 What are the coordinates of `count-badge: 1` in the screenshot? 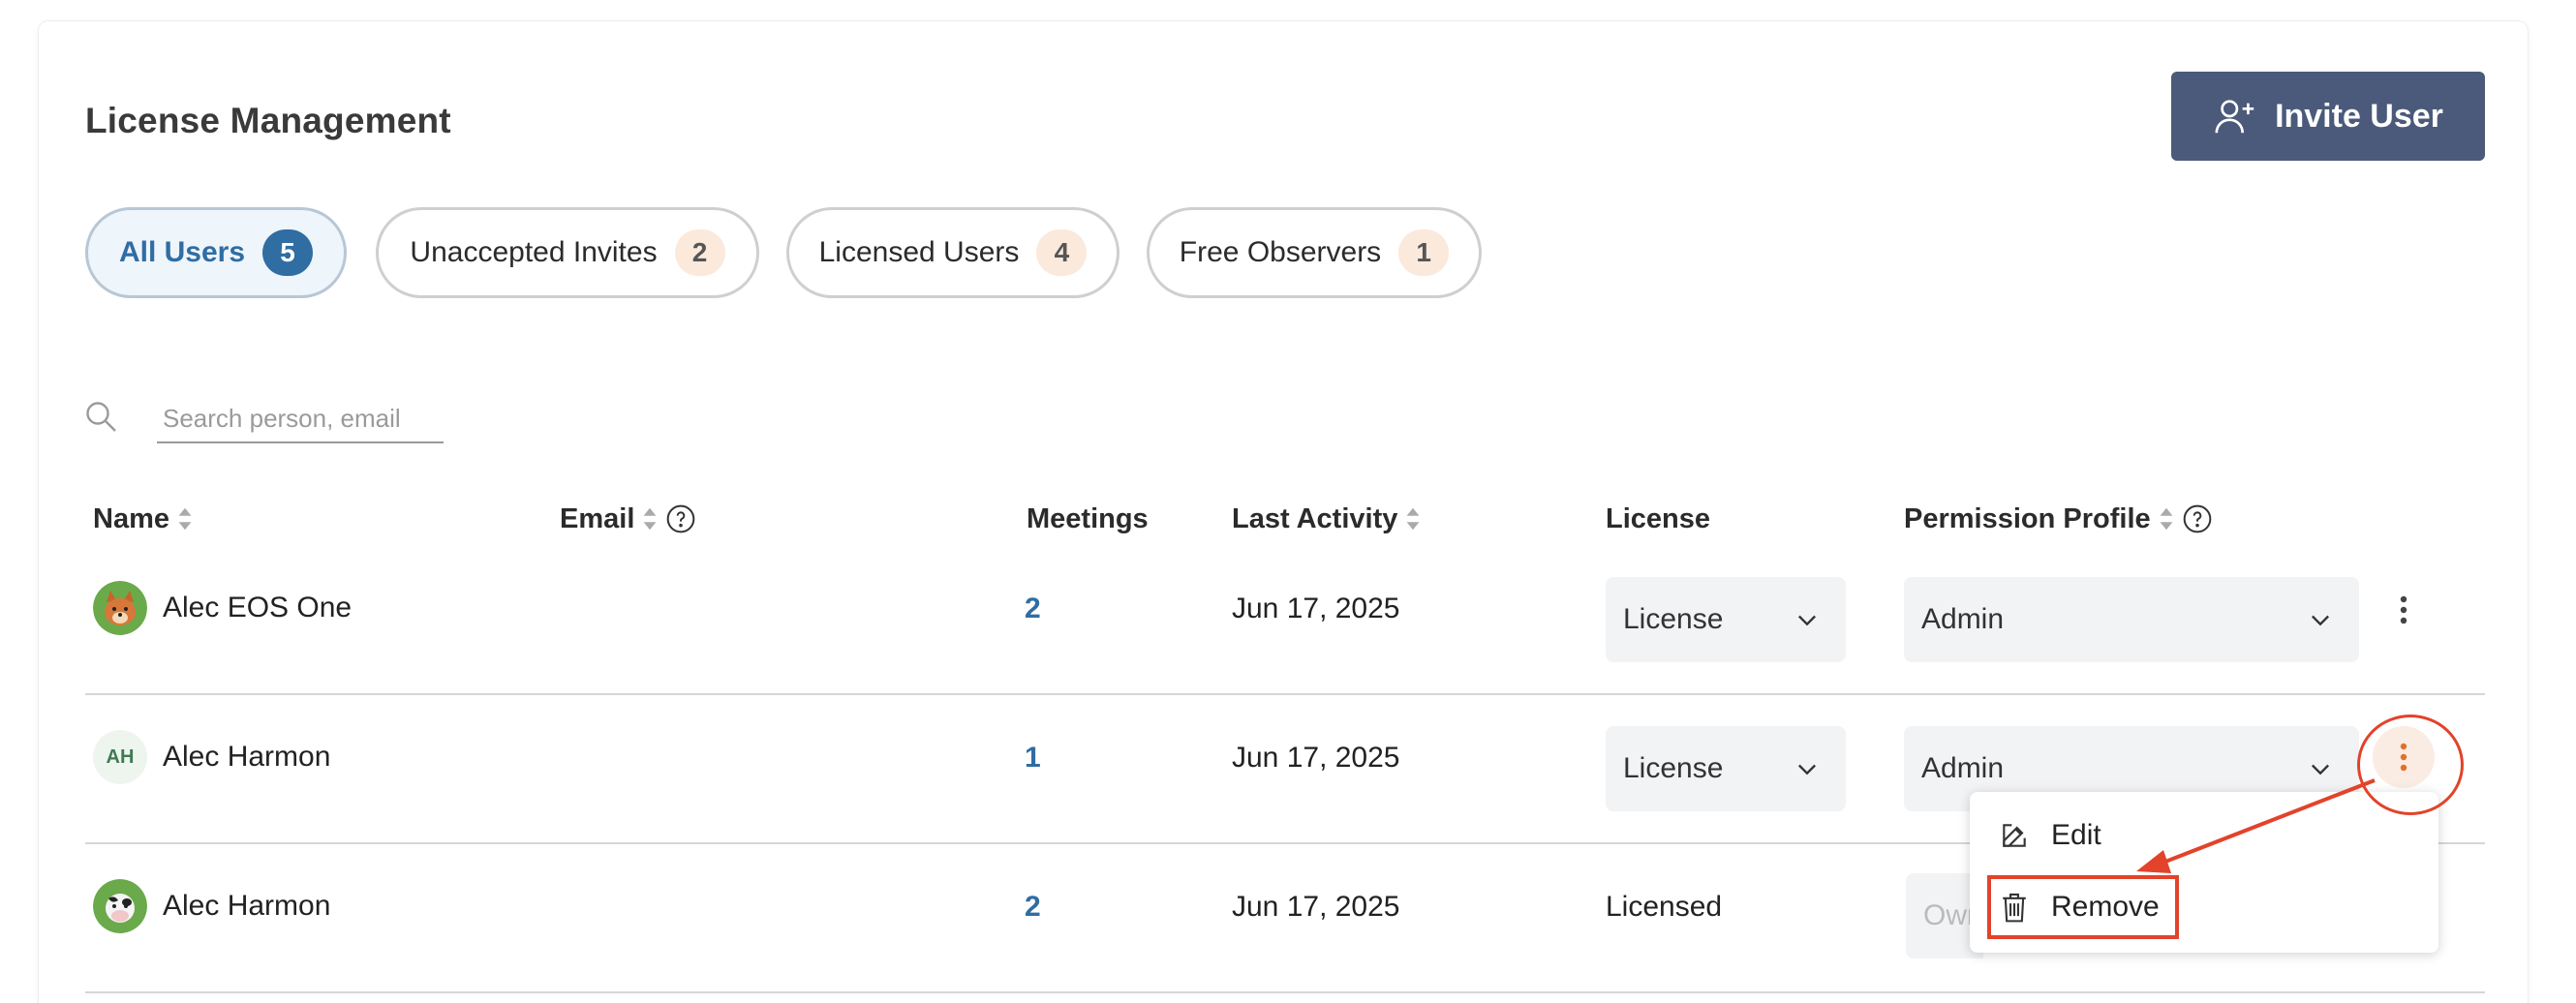 It's located at (1424, 252).